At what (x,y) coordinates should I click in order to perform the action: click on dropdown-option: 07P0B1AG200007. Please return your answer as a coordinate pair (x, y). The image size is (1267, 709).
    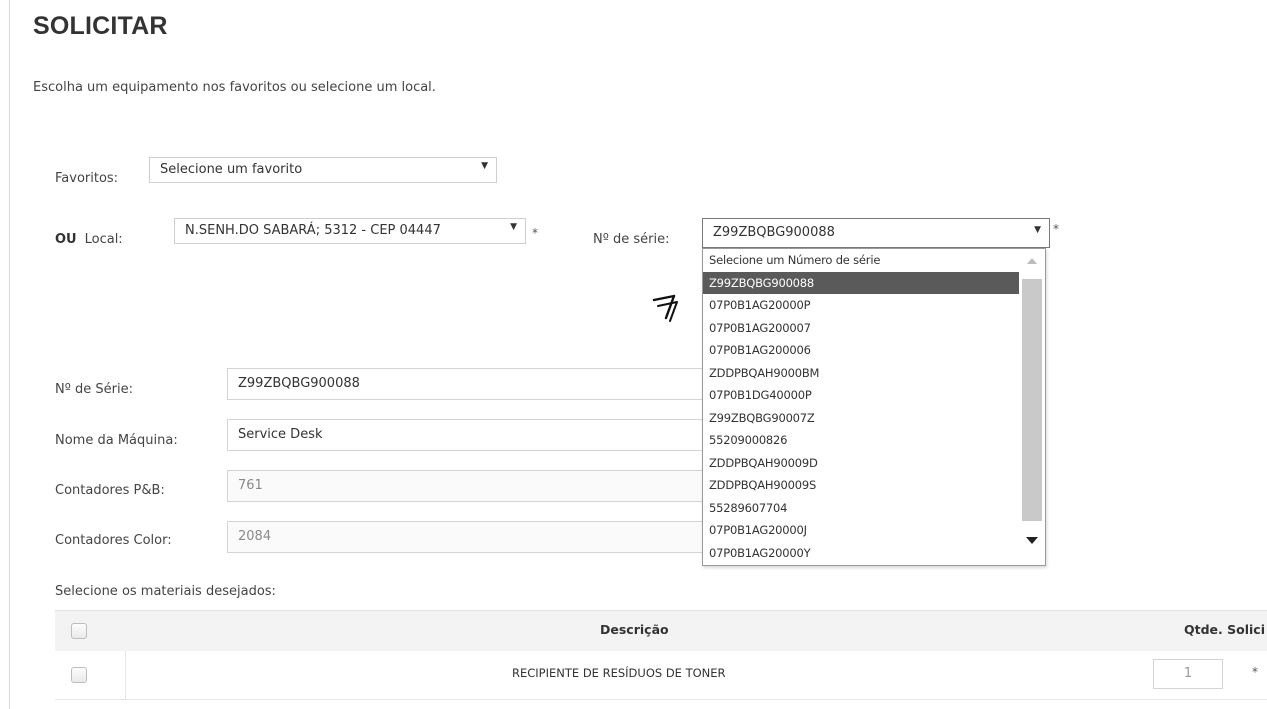
    Looking at the image, I should click on (861, 328).